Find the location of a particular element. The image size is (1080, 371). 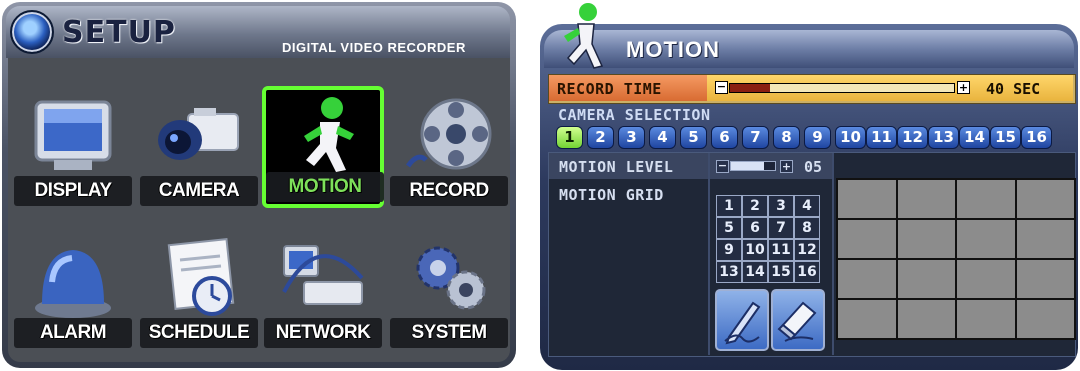

motion-level-value: 05 is located at coordinates (813, 167).